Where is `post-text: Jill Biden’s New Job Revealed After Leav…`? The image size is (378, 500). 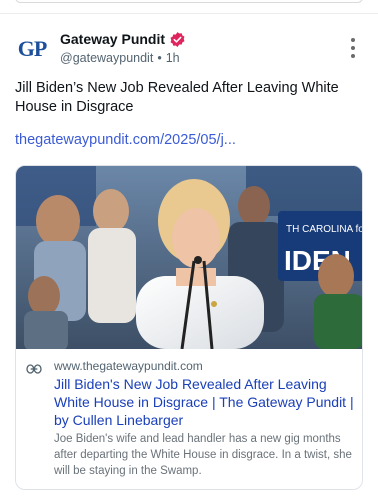 post-text: Jill Biden’s New Job Revealed After Leav… is located at coordinates (177, 97).